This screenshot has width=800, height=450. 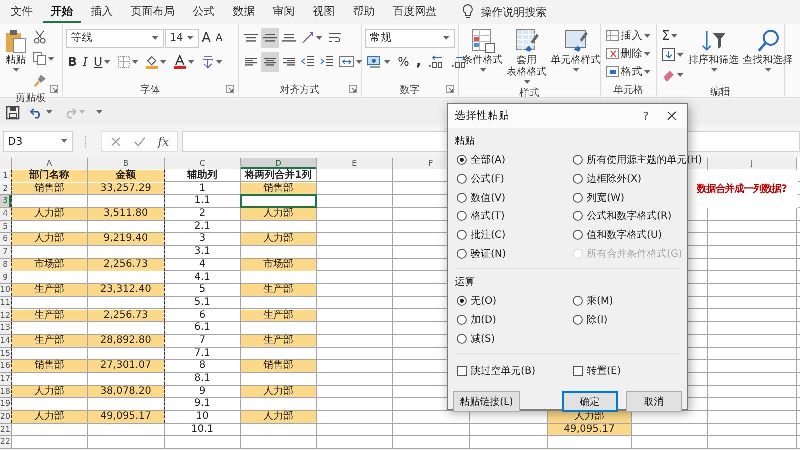 I want to click on dialog-title: 选择性粘贴, so click(x=483, y=116).